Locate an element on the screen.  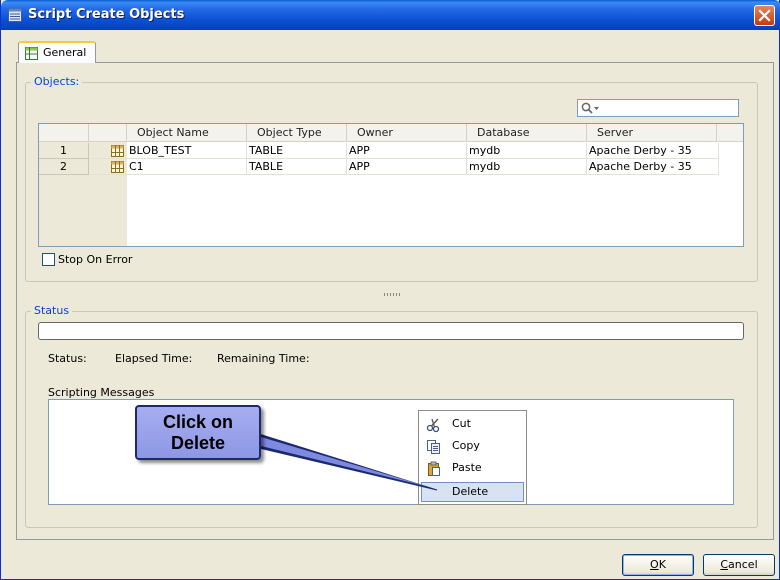
elapsed-time-label: Elapsed Time: is located at coordinates (154, 358).